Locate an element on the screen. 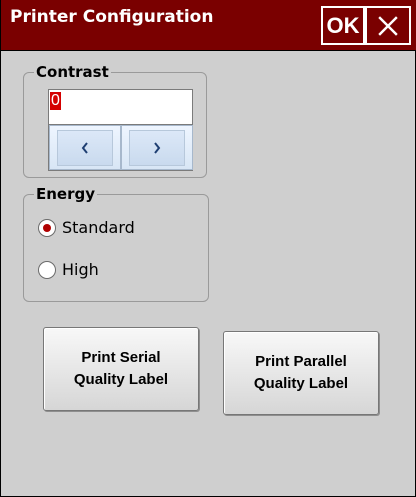 This screenshot has height=497, width=416. title-bar: Printer Configuration OK is located at coordinates (208, 25).